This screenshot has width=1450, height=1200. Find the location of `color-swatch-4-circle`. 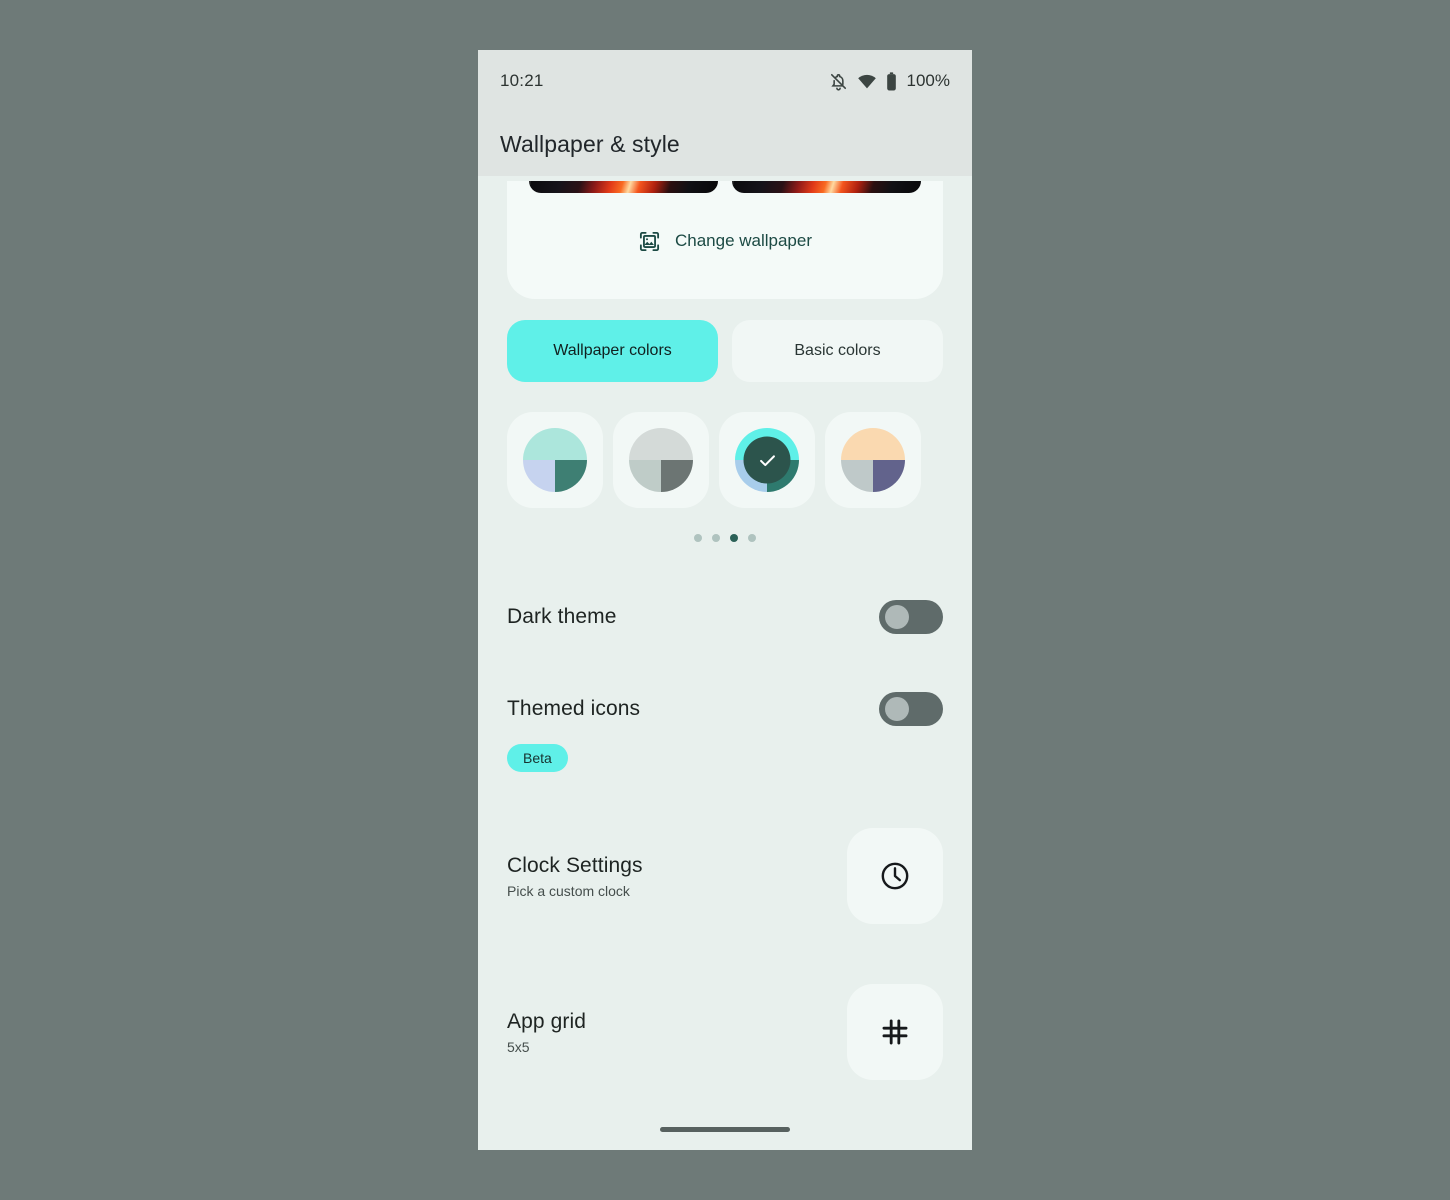

color-swatch-4-circle is located at coordinates (873, 460).